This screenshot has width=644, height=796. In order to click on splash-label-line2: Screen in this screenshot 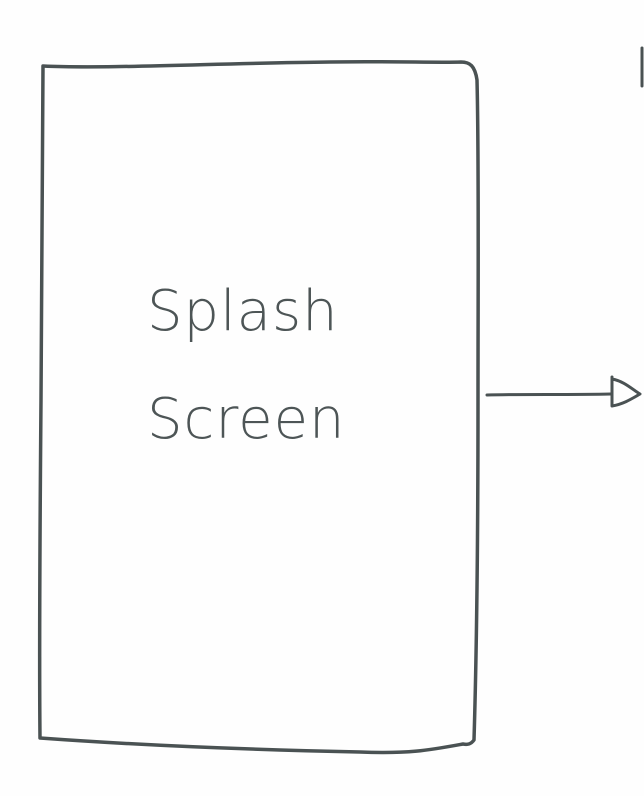, I will do `click(246, 419)`.